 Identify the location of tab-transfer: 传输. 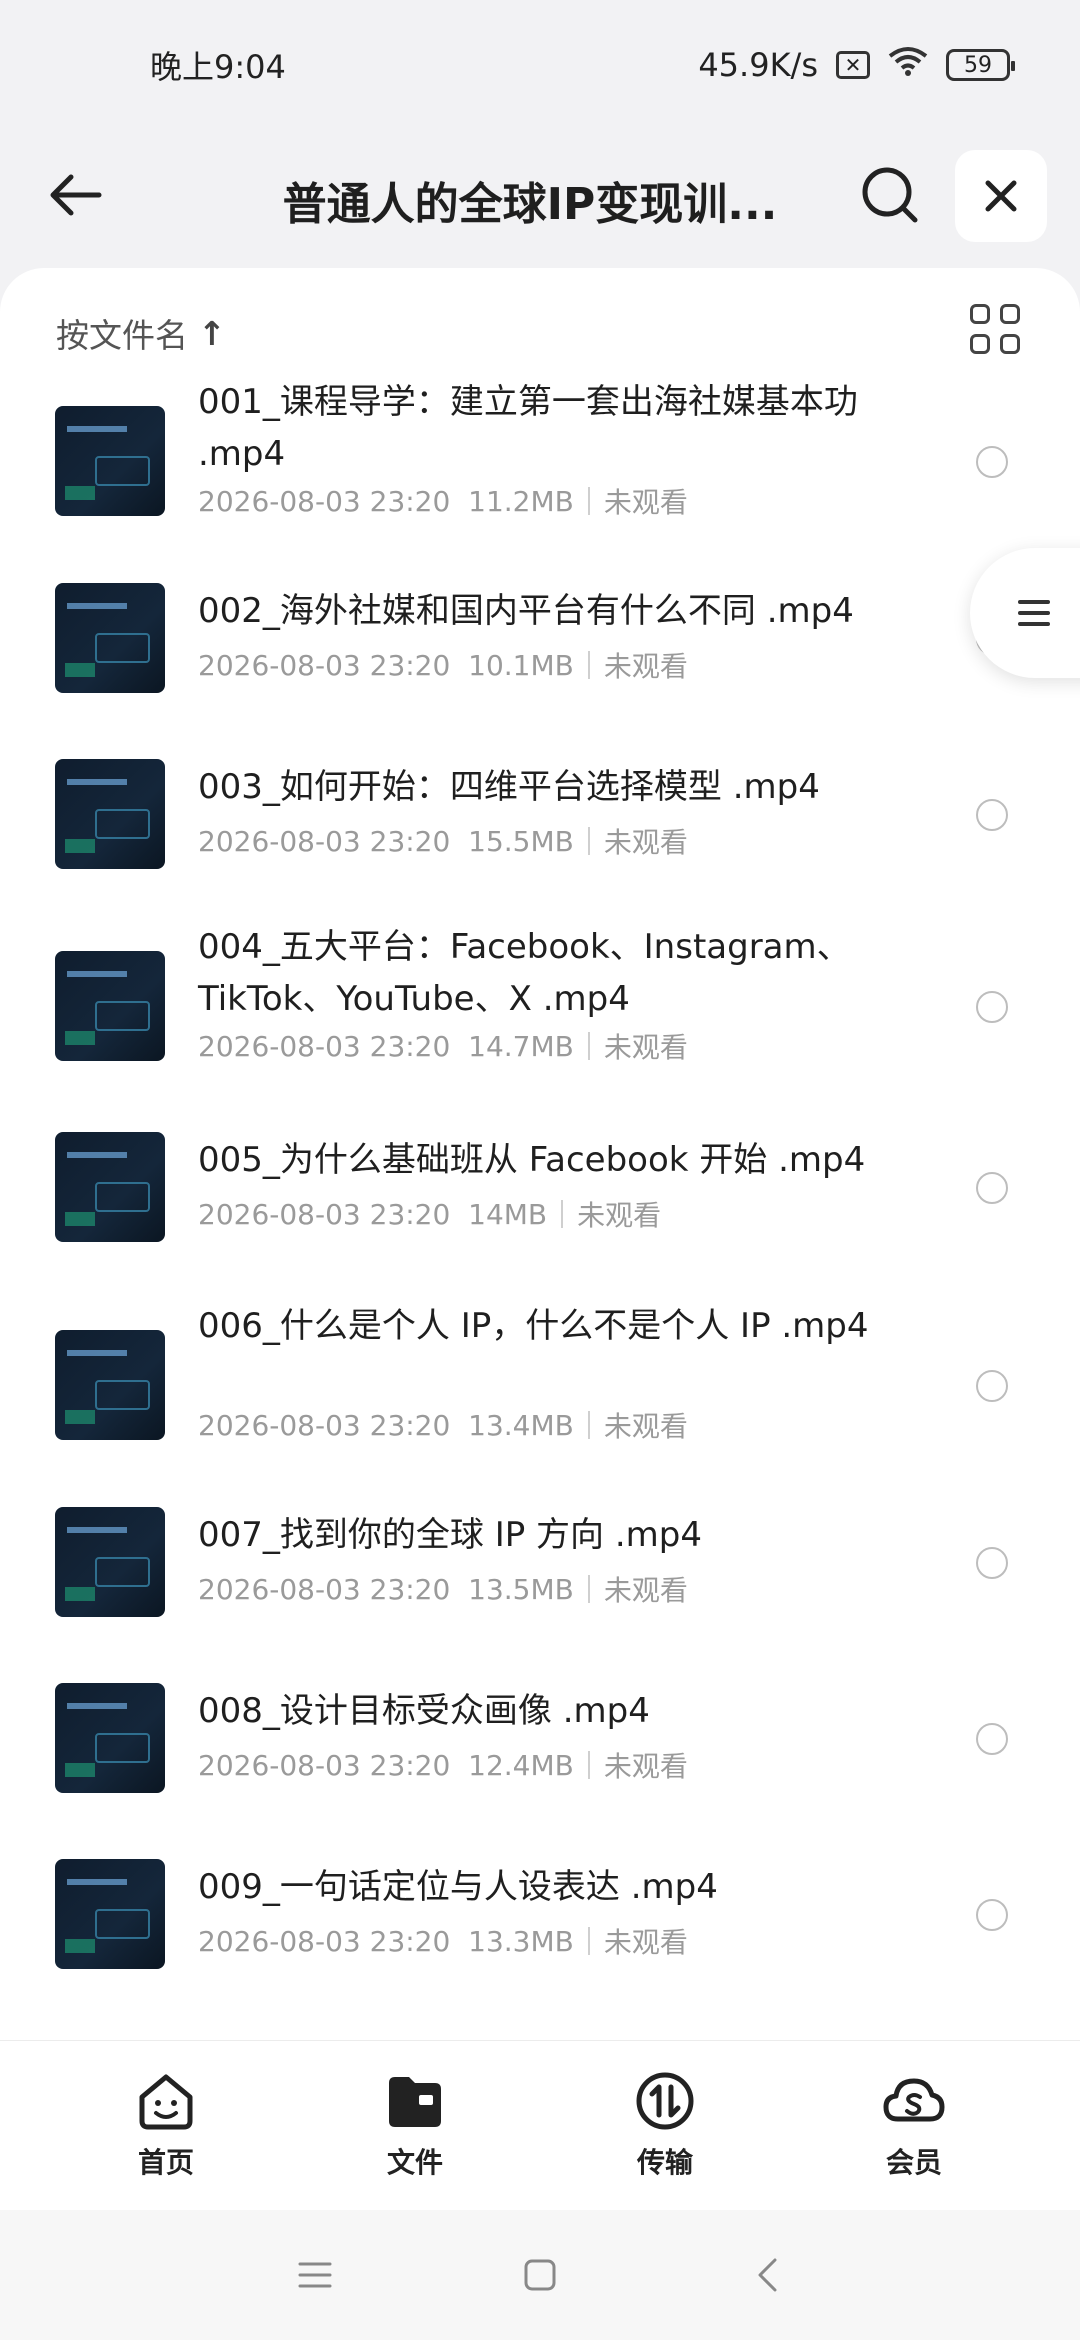
(665, 2129).